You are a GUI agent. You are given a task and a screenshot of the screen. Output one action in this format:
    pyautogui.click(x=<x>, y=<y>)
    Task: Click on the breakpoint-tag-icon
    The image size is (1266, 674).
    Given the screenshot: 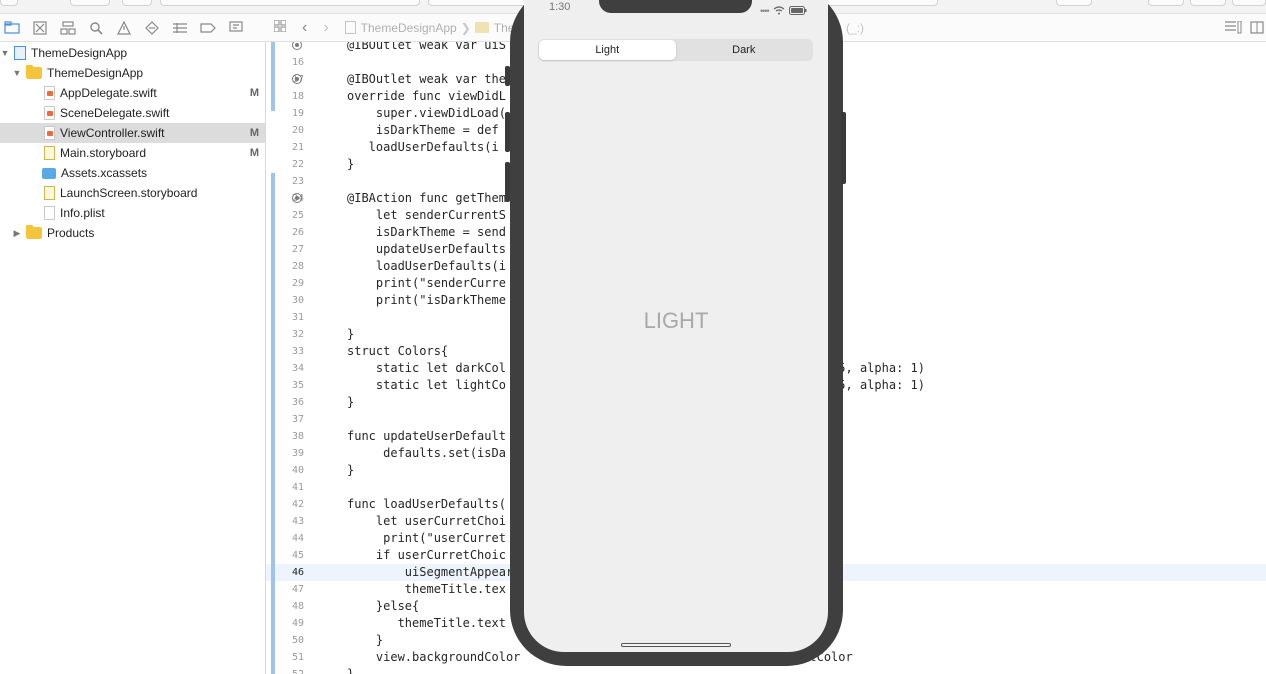 What is the action you would take?
    pyautogui.click(x=208, y=28)
    